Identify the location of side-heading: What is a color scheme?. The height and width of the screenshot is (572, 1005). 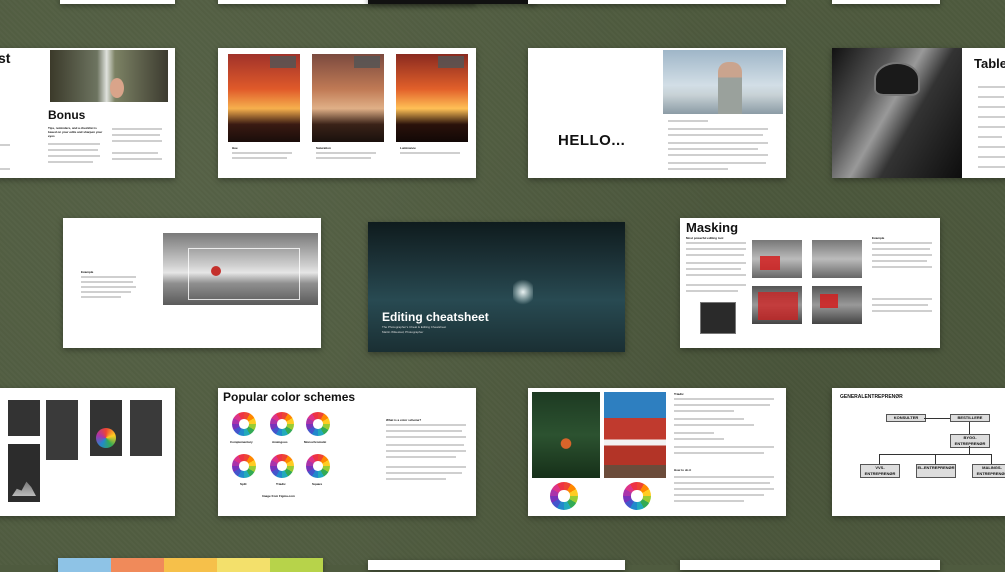
(404, 420).